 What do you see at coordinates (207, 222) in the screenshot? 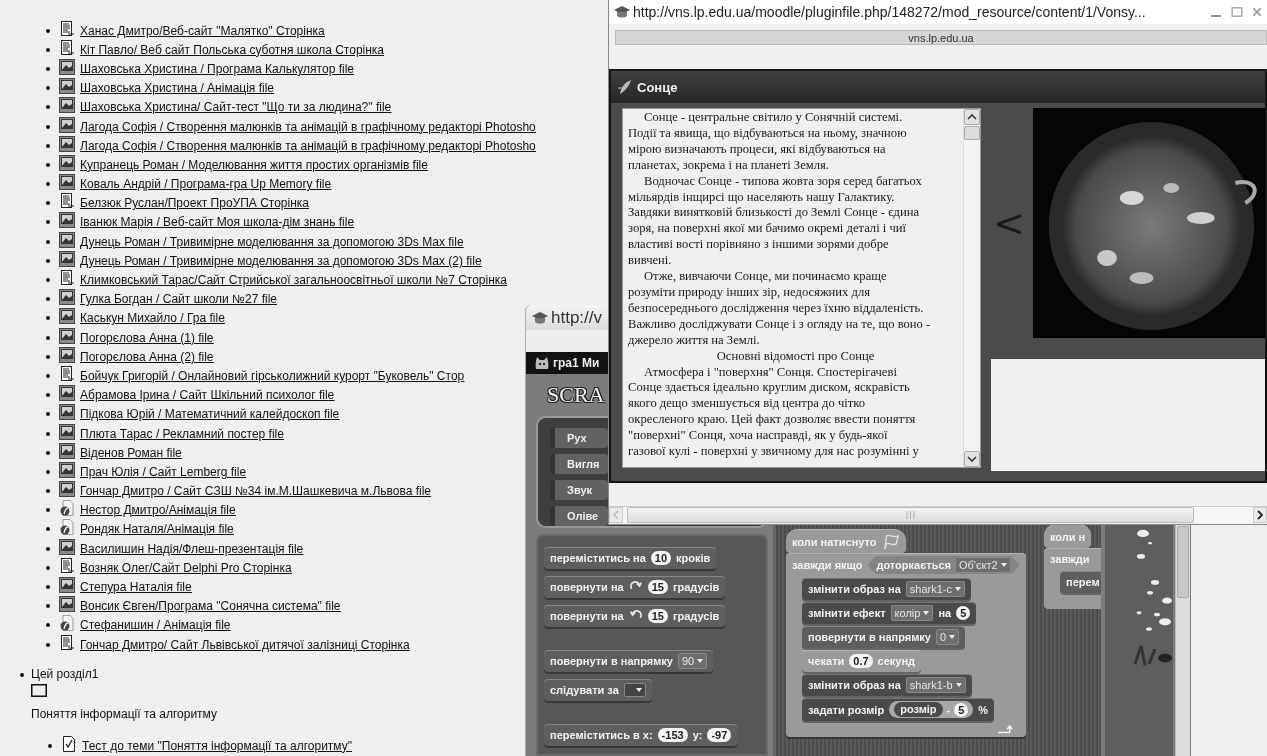
I see `file-link: Іванюк Марія / Веб-сайт Моя школа-дім знань file` at bounding box center [207, 222].